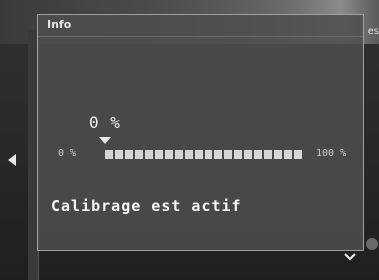  I want to click on background-partial-text: es, so click(373, 31).